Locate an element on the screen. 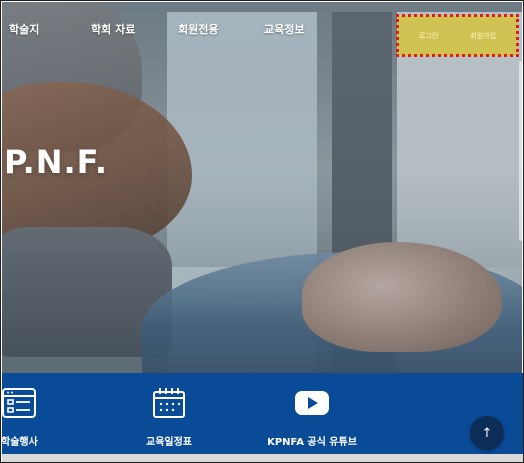 This screenshot has width=524, height=463. quick-menu-academic-events: 학술행사 is located at coordinates (26, 417).